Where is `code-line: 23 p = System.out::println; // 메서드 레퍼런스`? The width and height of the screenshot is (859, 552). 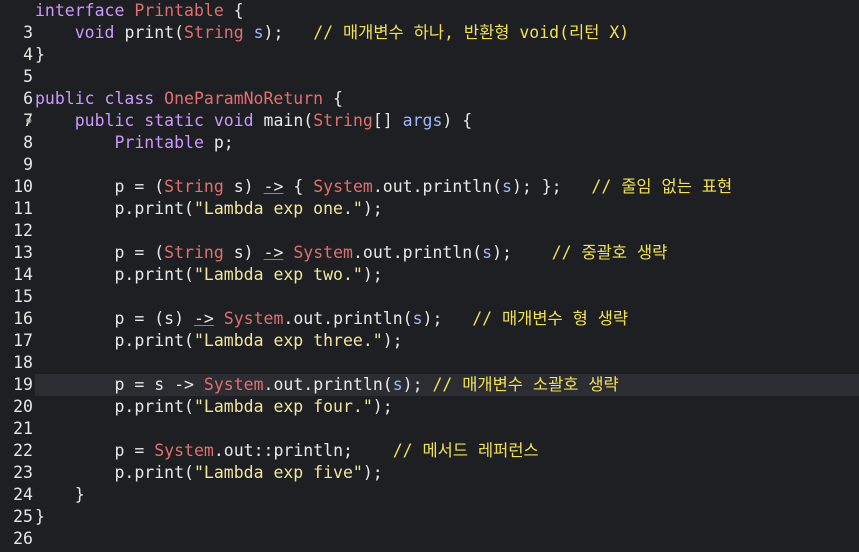
code-line: 23 p = System.out::println; // 메서드 레퍼런스 is located at coordinates (429, 461).